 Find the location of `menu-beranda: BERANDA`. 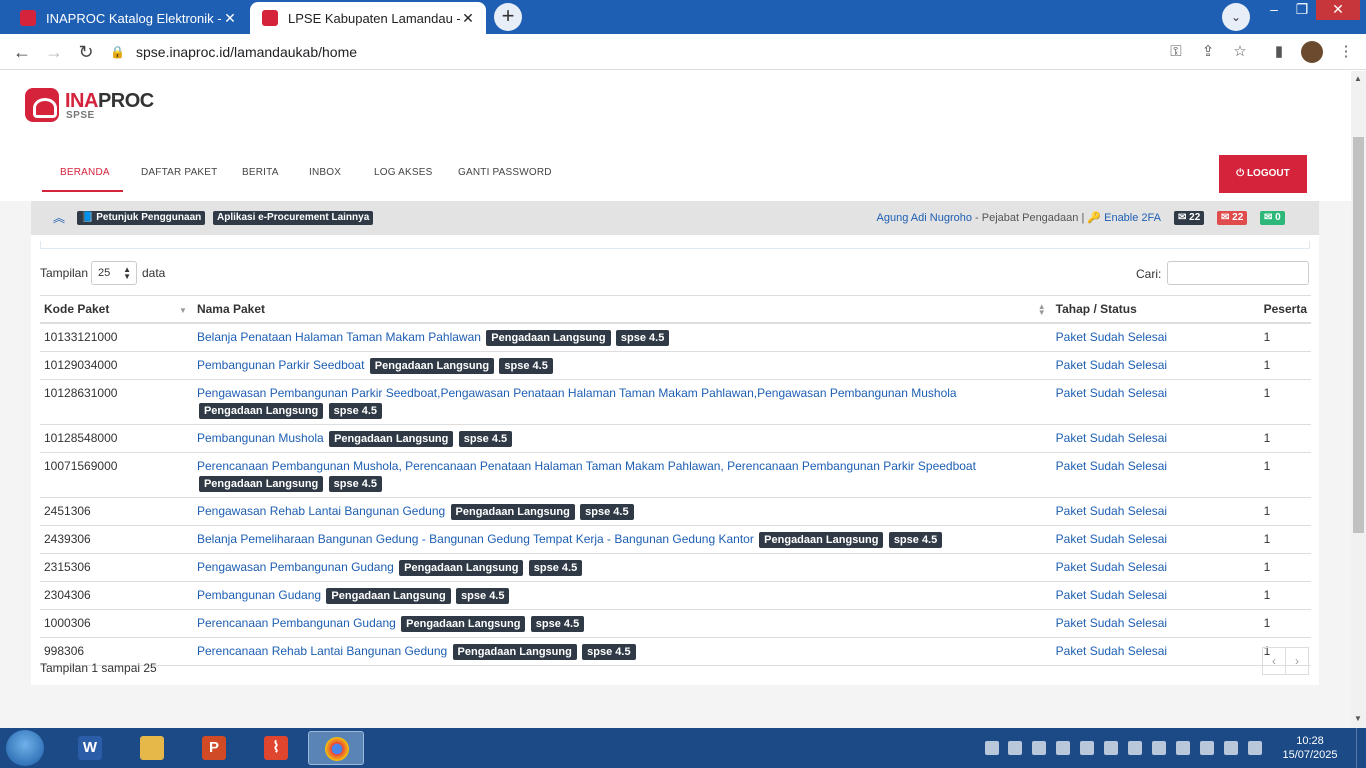

menu-beranda: BERANDA is located at coordinates (85, 172).